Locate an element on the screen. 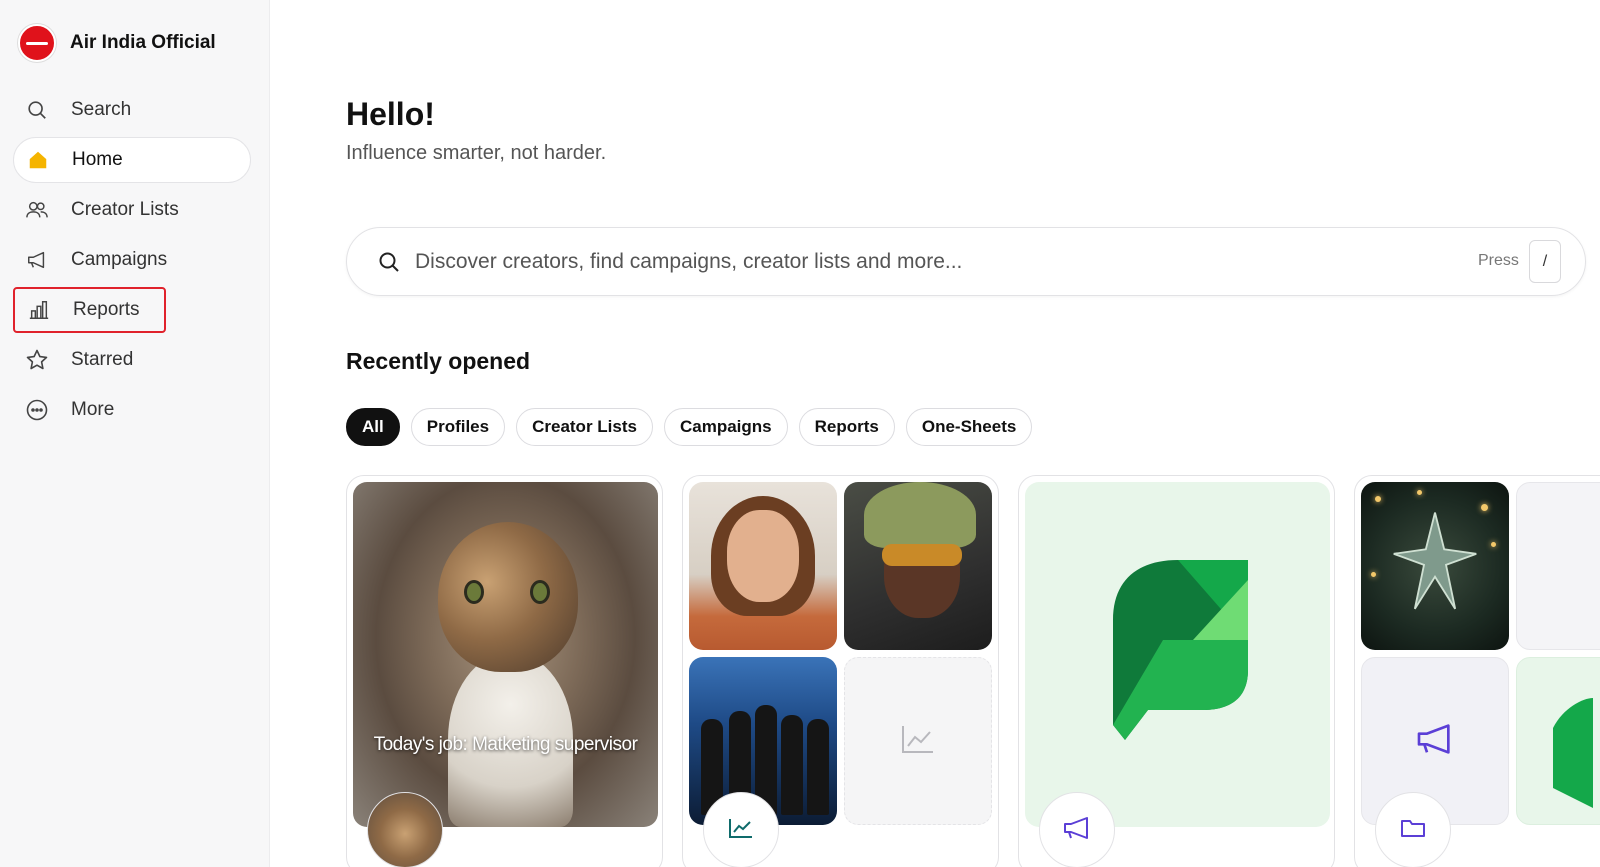 The width and height of the screenshot is (1600, 867). recent-card-report is located at coordinates (840, 671).